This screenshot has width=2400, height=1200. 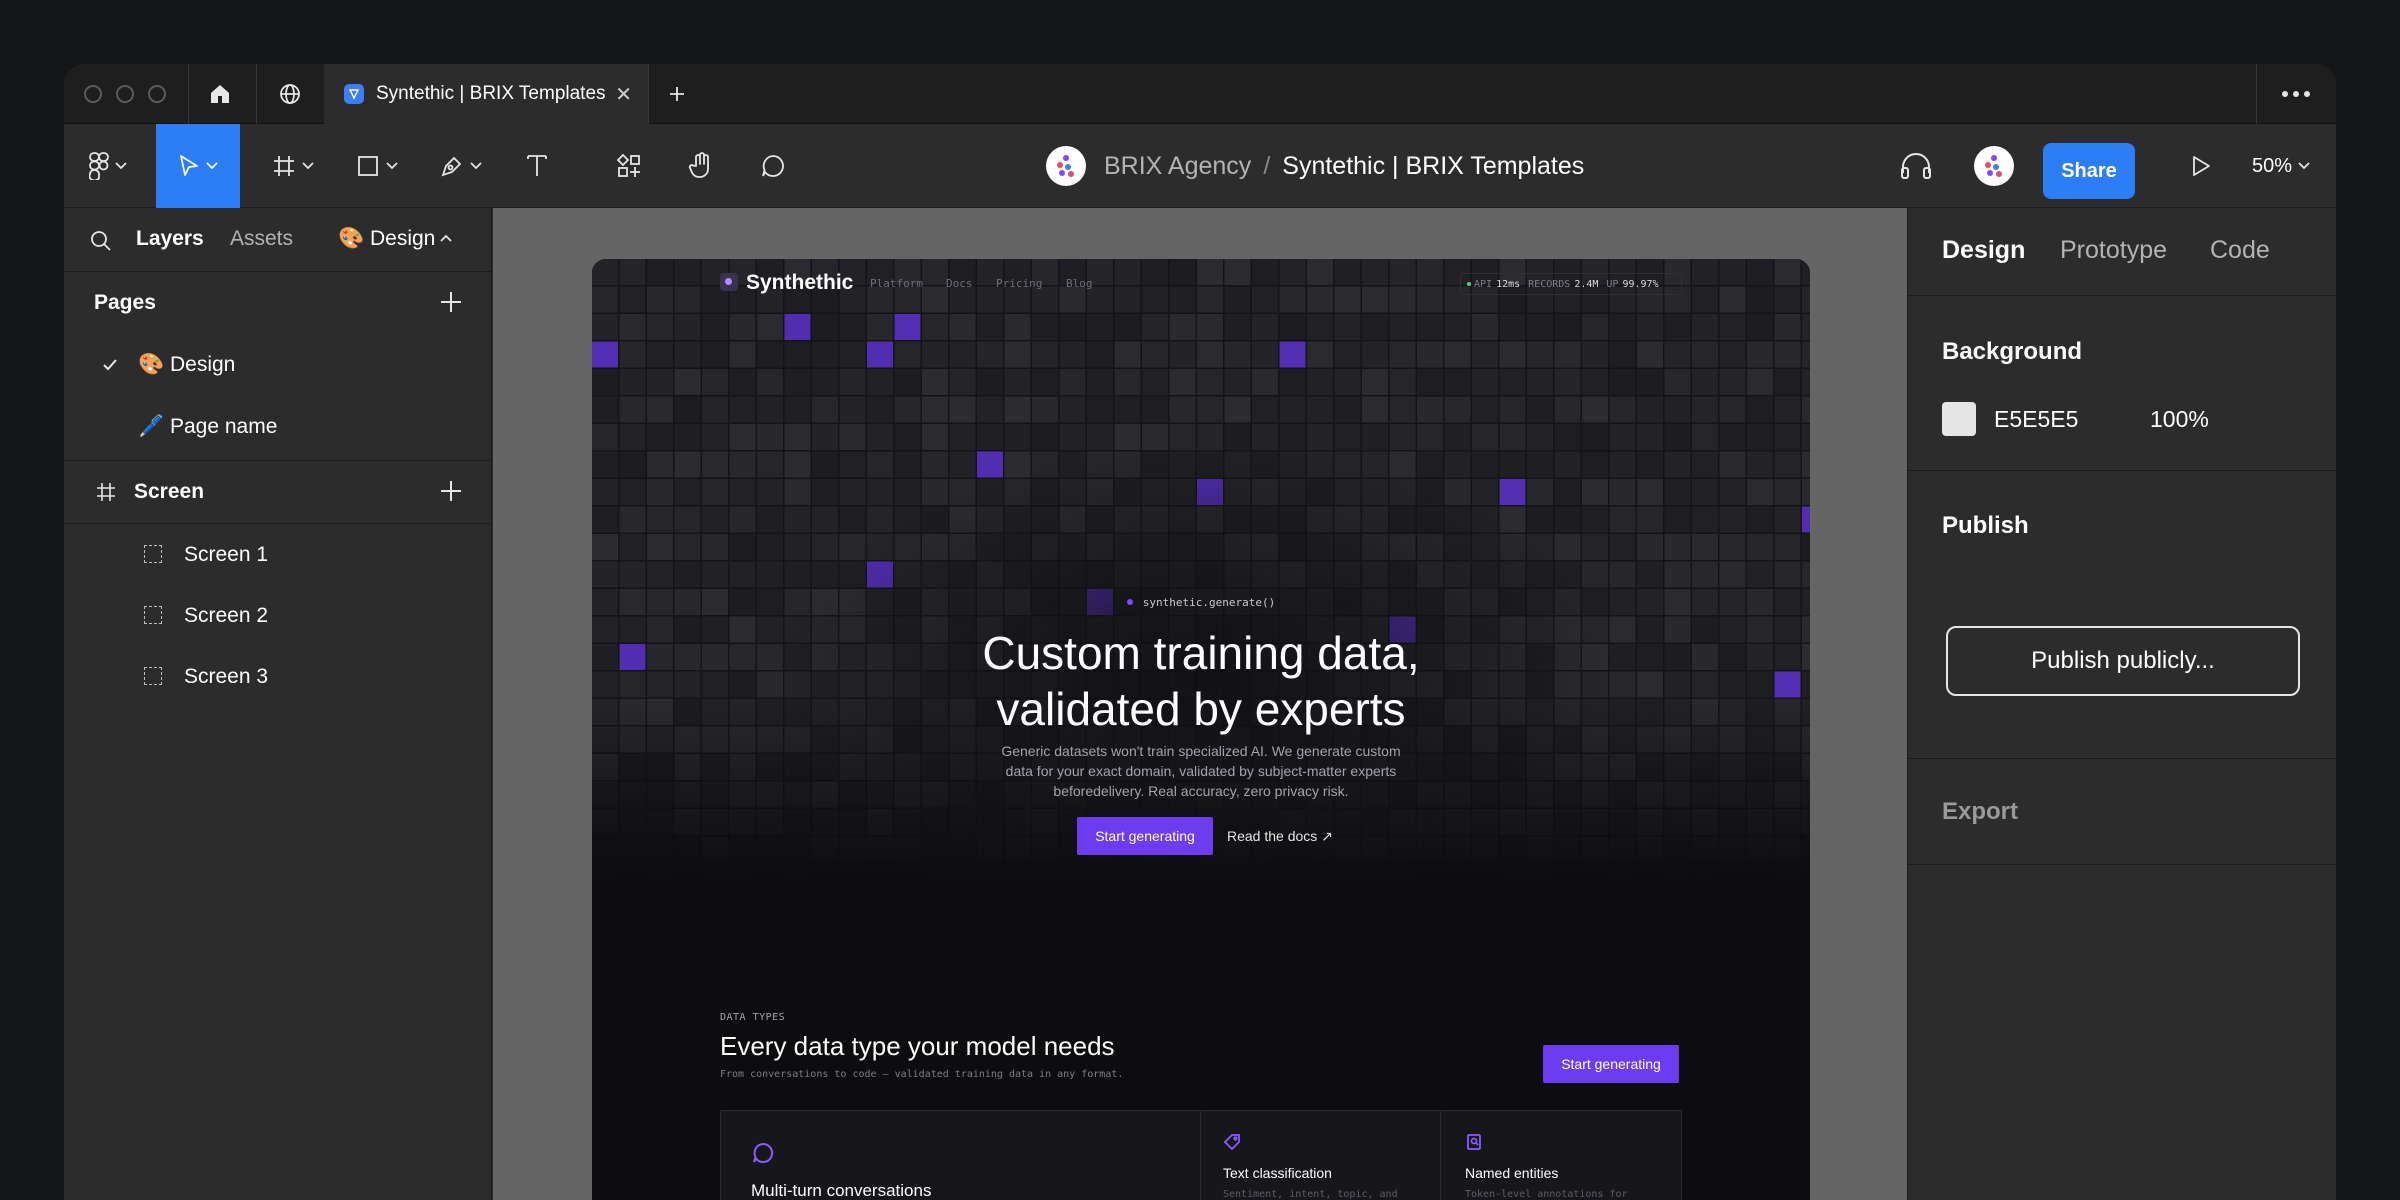 What do you see at coordinates (451, 491) in the screenshot?
I see `add-screen-icon` at bounding box center [451, 491].